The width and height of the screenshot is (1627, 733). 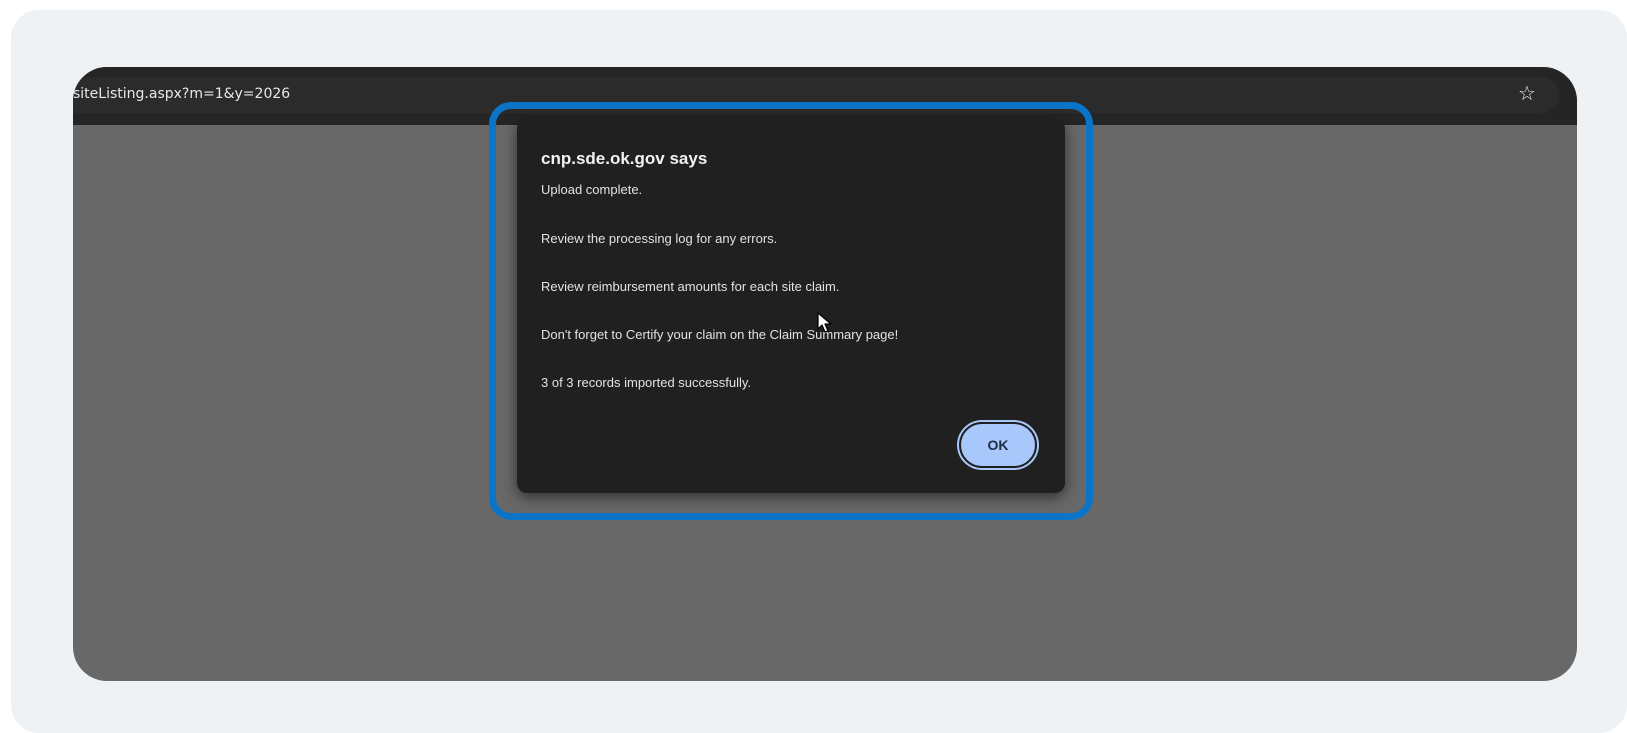 What do you see at coordinates (181, 94) in the screenshot?
I see `address-bar-url: siteListing.aspx?m=1&y=2026` at bounding box center [181, 94].